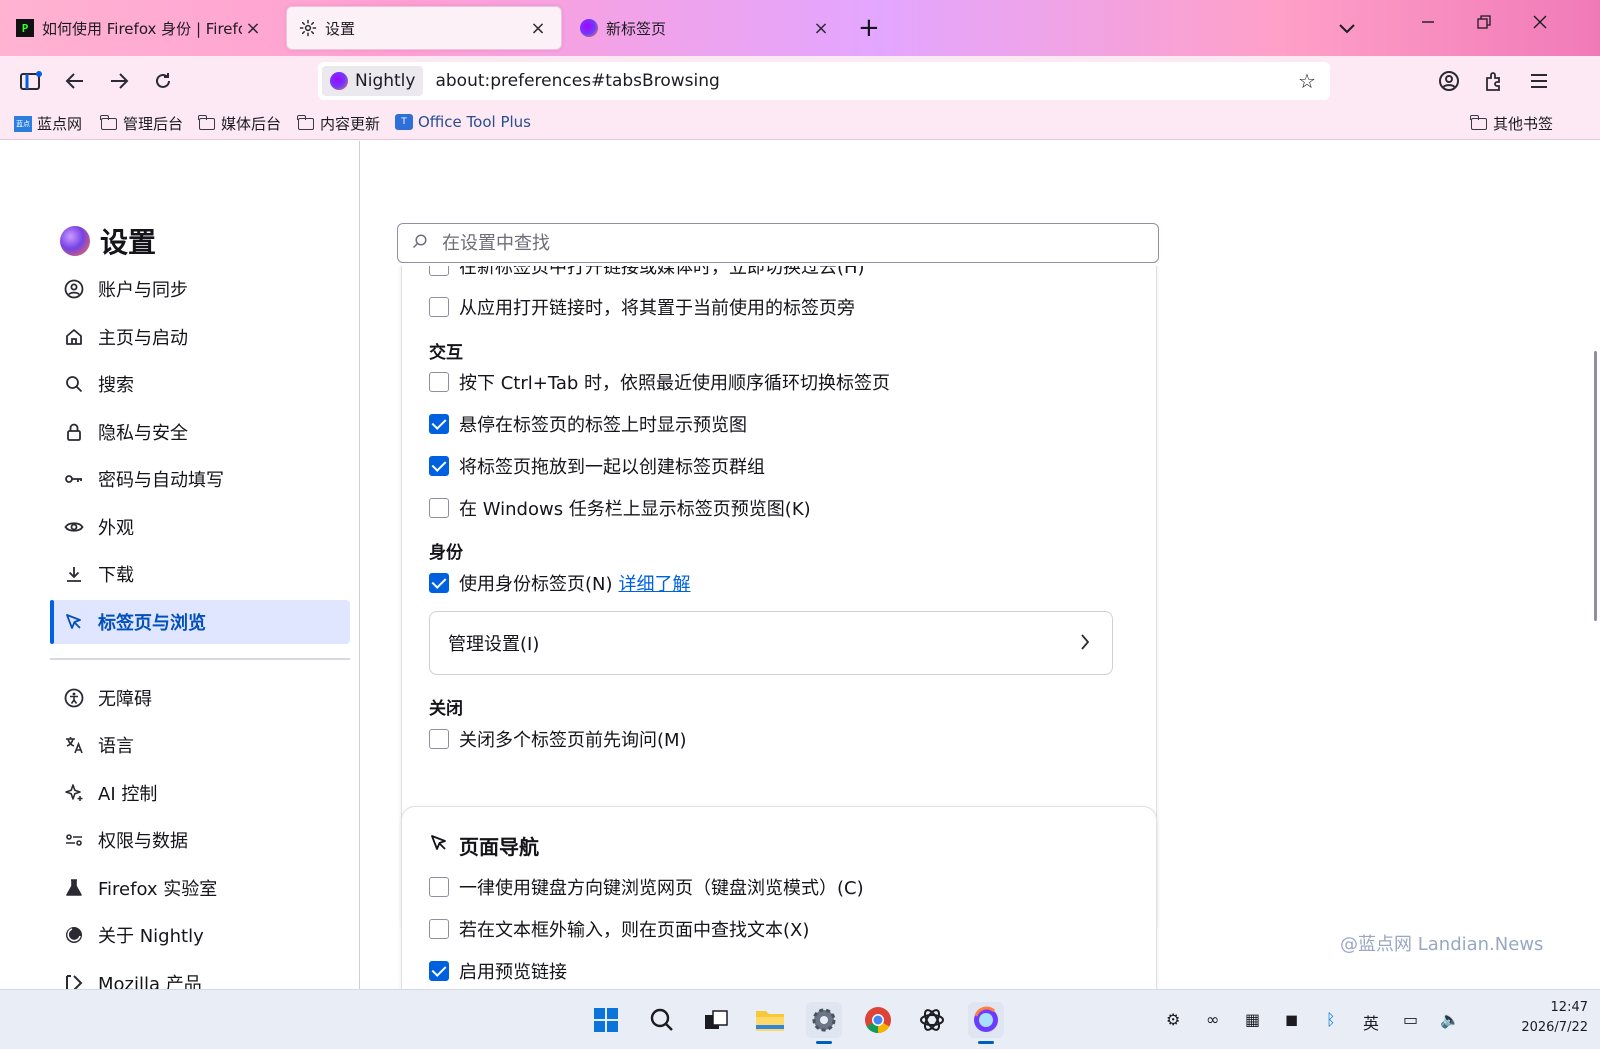  I want to click on option-label: 启用预览链接, so click(513, 972).